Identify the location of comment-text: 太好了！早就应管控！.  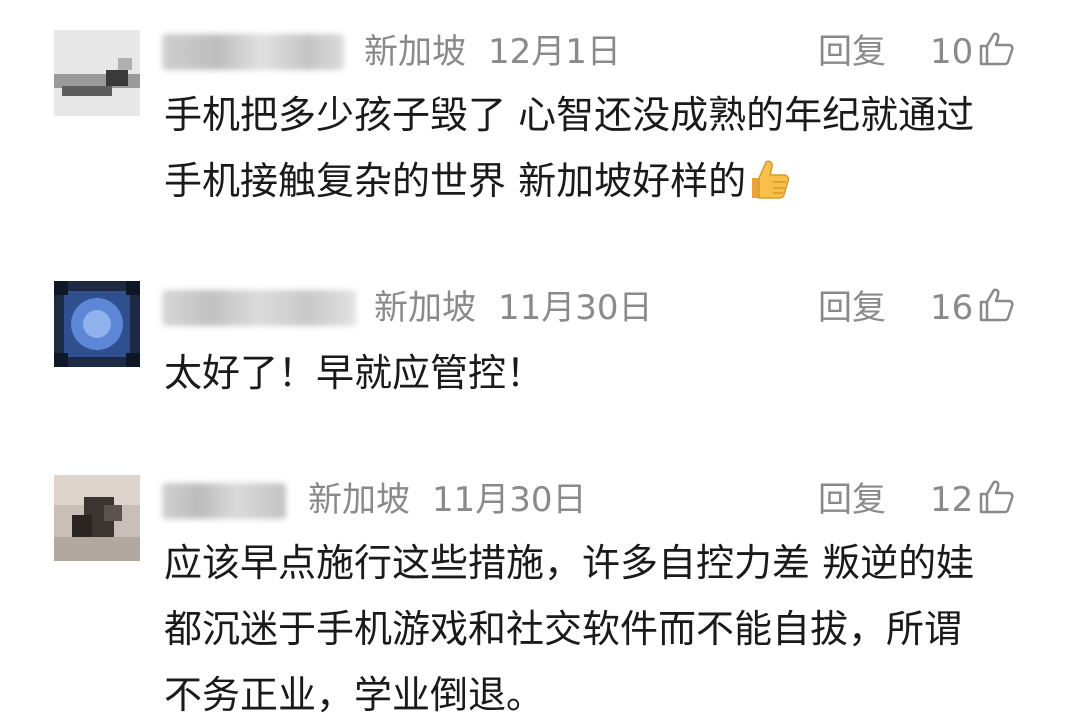
(604, 373).